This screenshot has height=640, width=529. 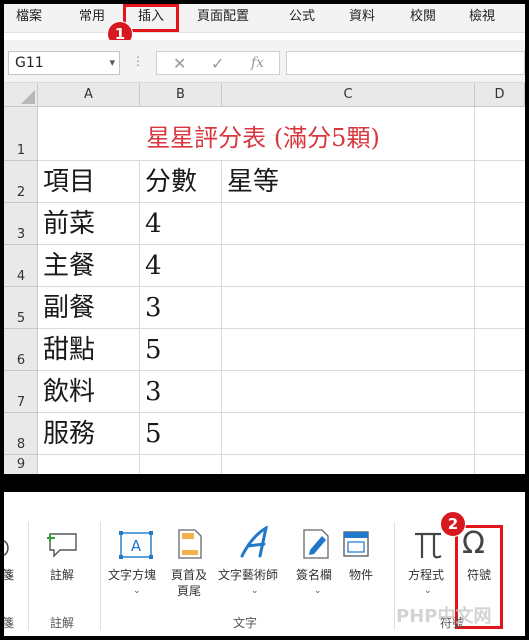 I want to click on pi-icon, so click(x=428, y=545).